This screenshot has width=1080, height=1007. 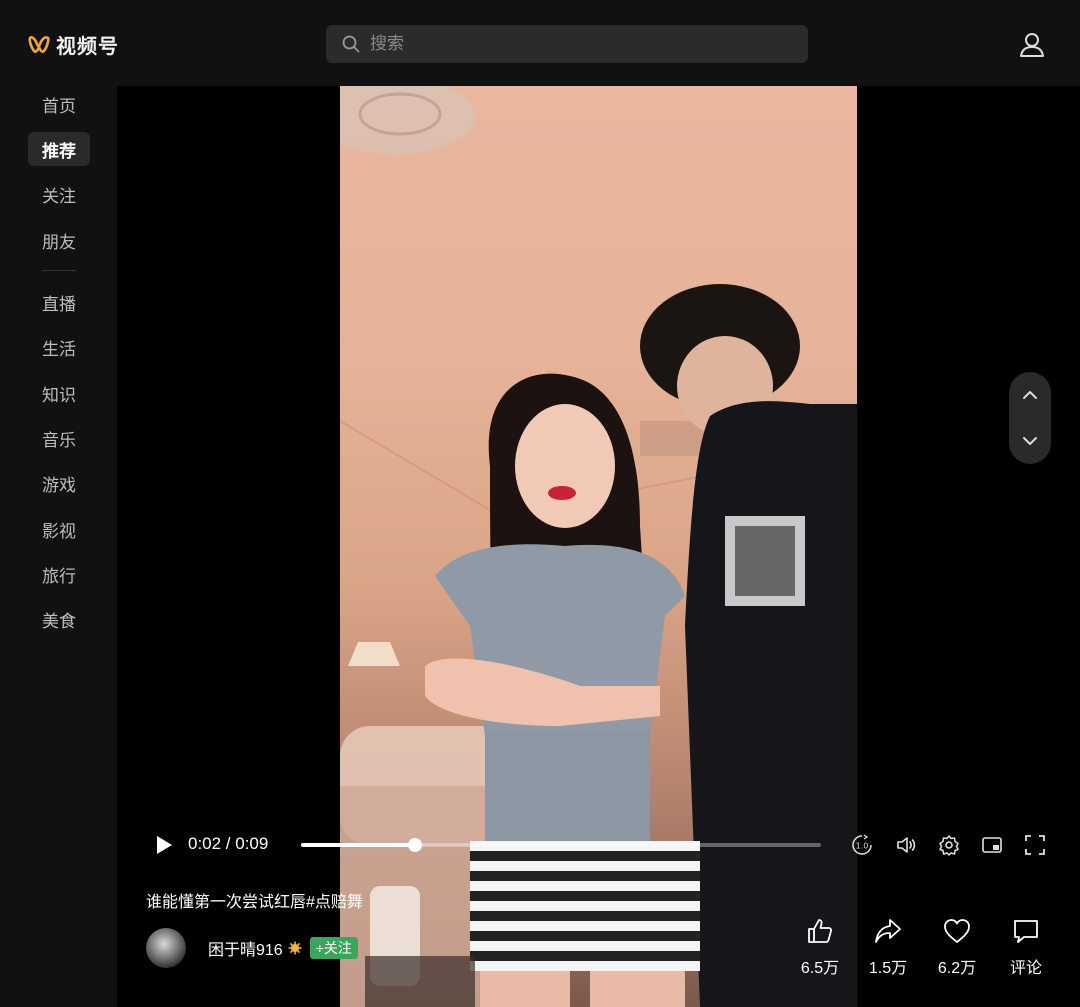 I want to click on sidebar-item-home: 首页, so click(x=59, y=104).